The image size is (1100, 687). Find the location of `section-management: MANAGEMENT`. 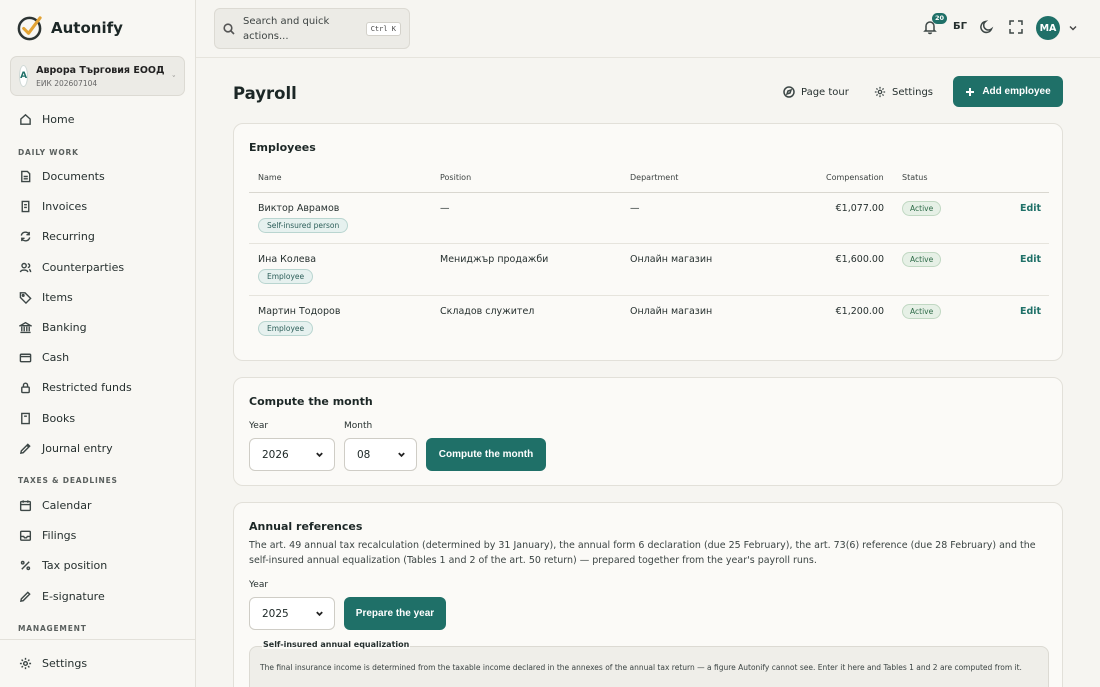

section-management: MANAGEMENT is located at coordinates (52, 628).